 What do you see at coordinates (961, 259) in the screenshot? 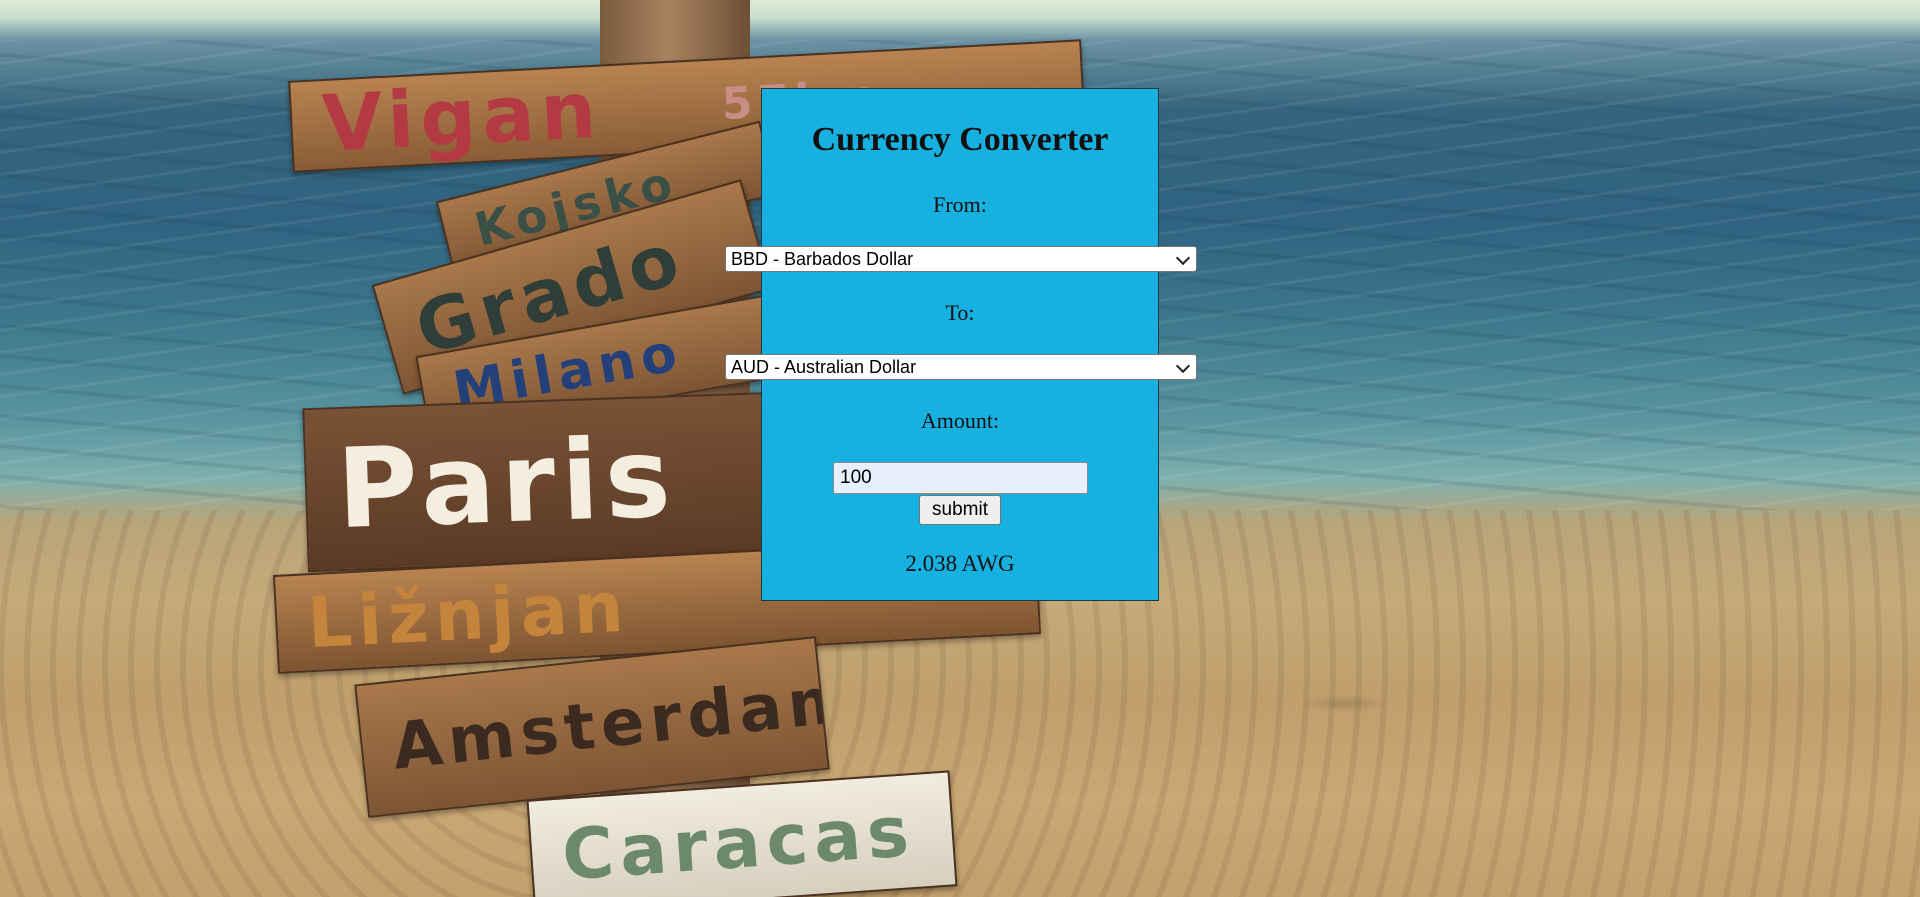
I see `from-currency-select: BBD - Barbados Dollar` at bounding box center [961, 259].